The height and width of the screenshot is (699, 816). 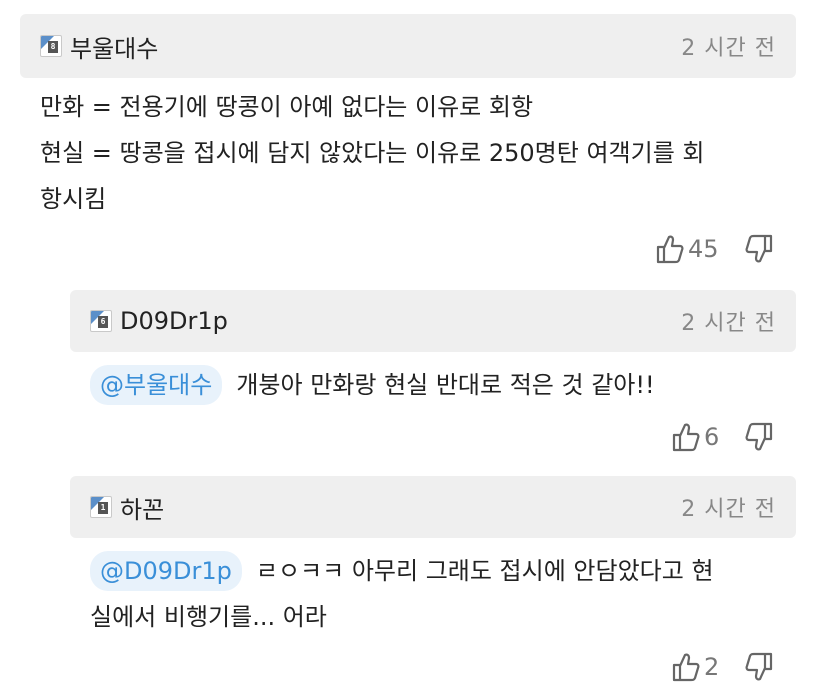 I want to click on level-badge-icon: 1, so click(x=101, y=507).